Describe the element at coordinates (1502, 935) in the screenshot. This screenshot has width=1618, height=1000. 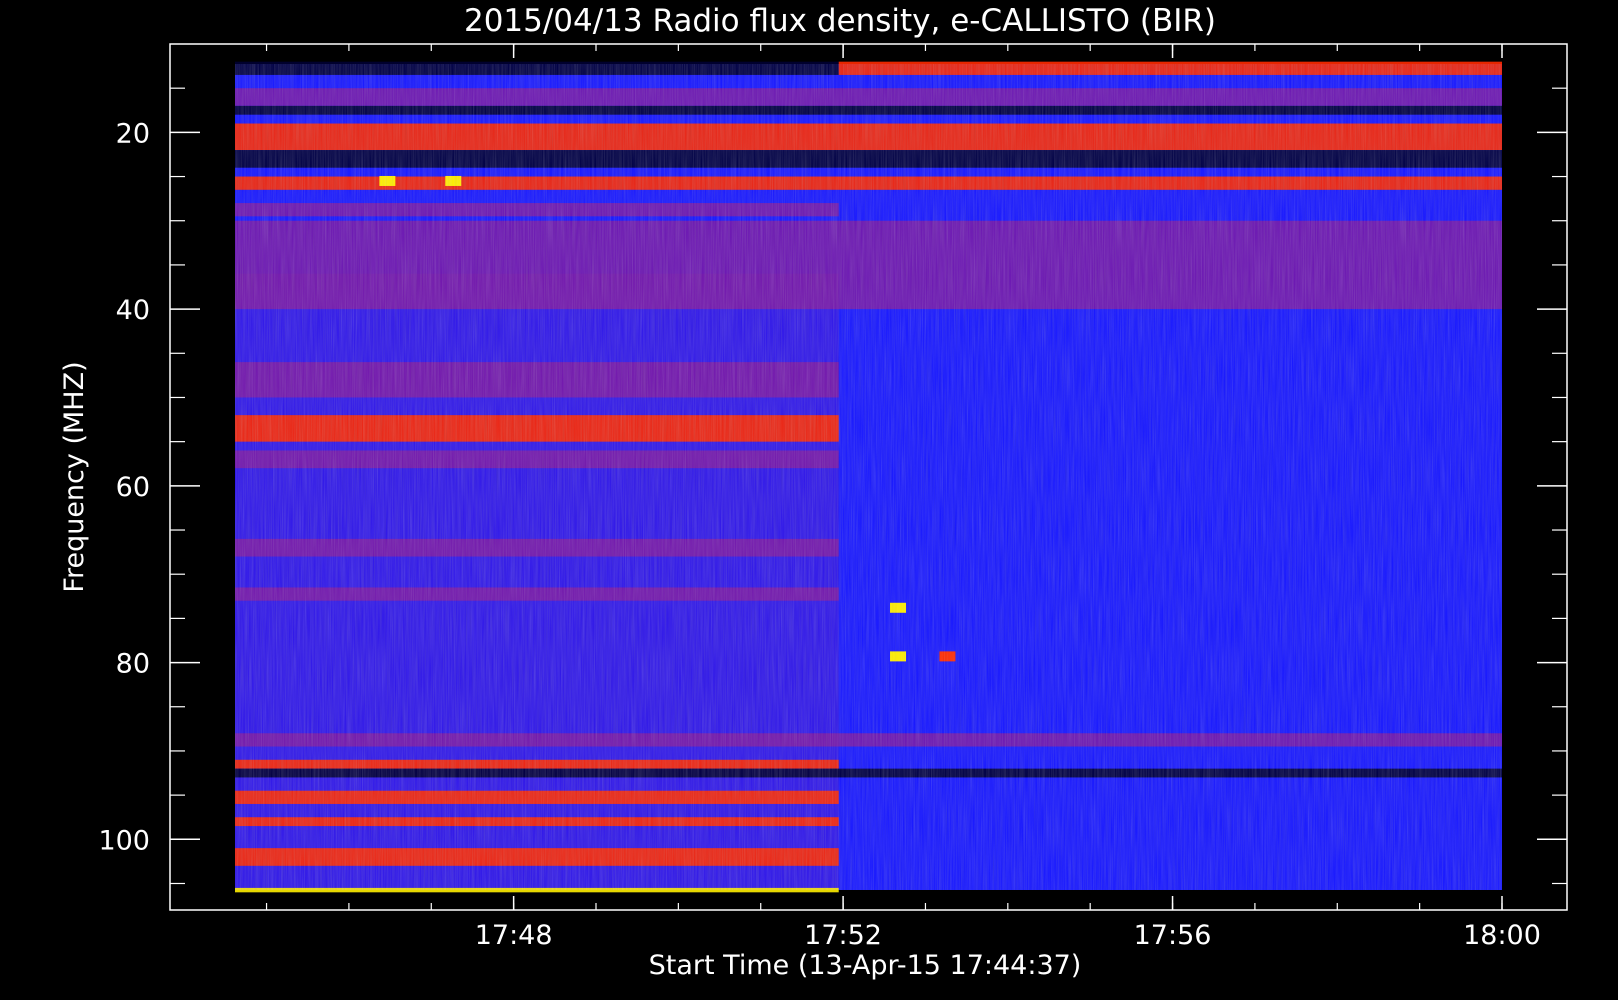
I see `x-tick-label: 18:00` at that location.